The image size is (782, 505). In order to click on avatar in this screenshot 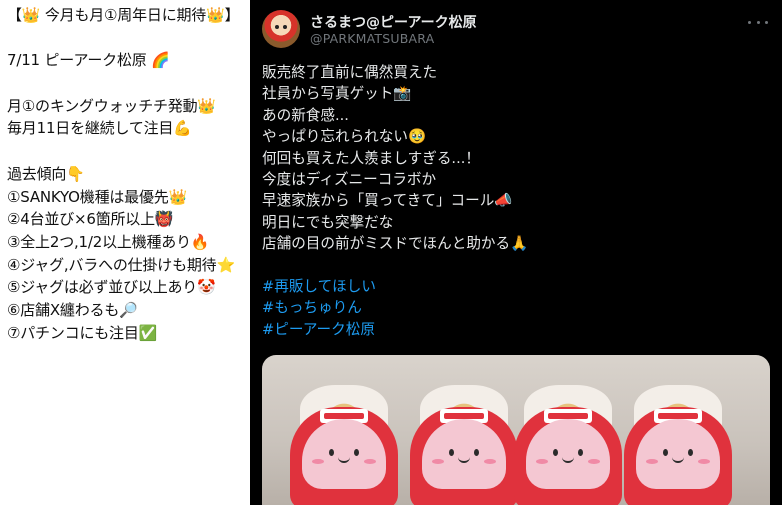, I will do `click(281, 29)`.